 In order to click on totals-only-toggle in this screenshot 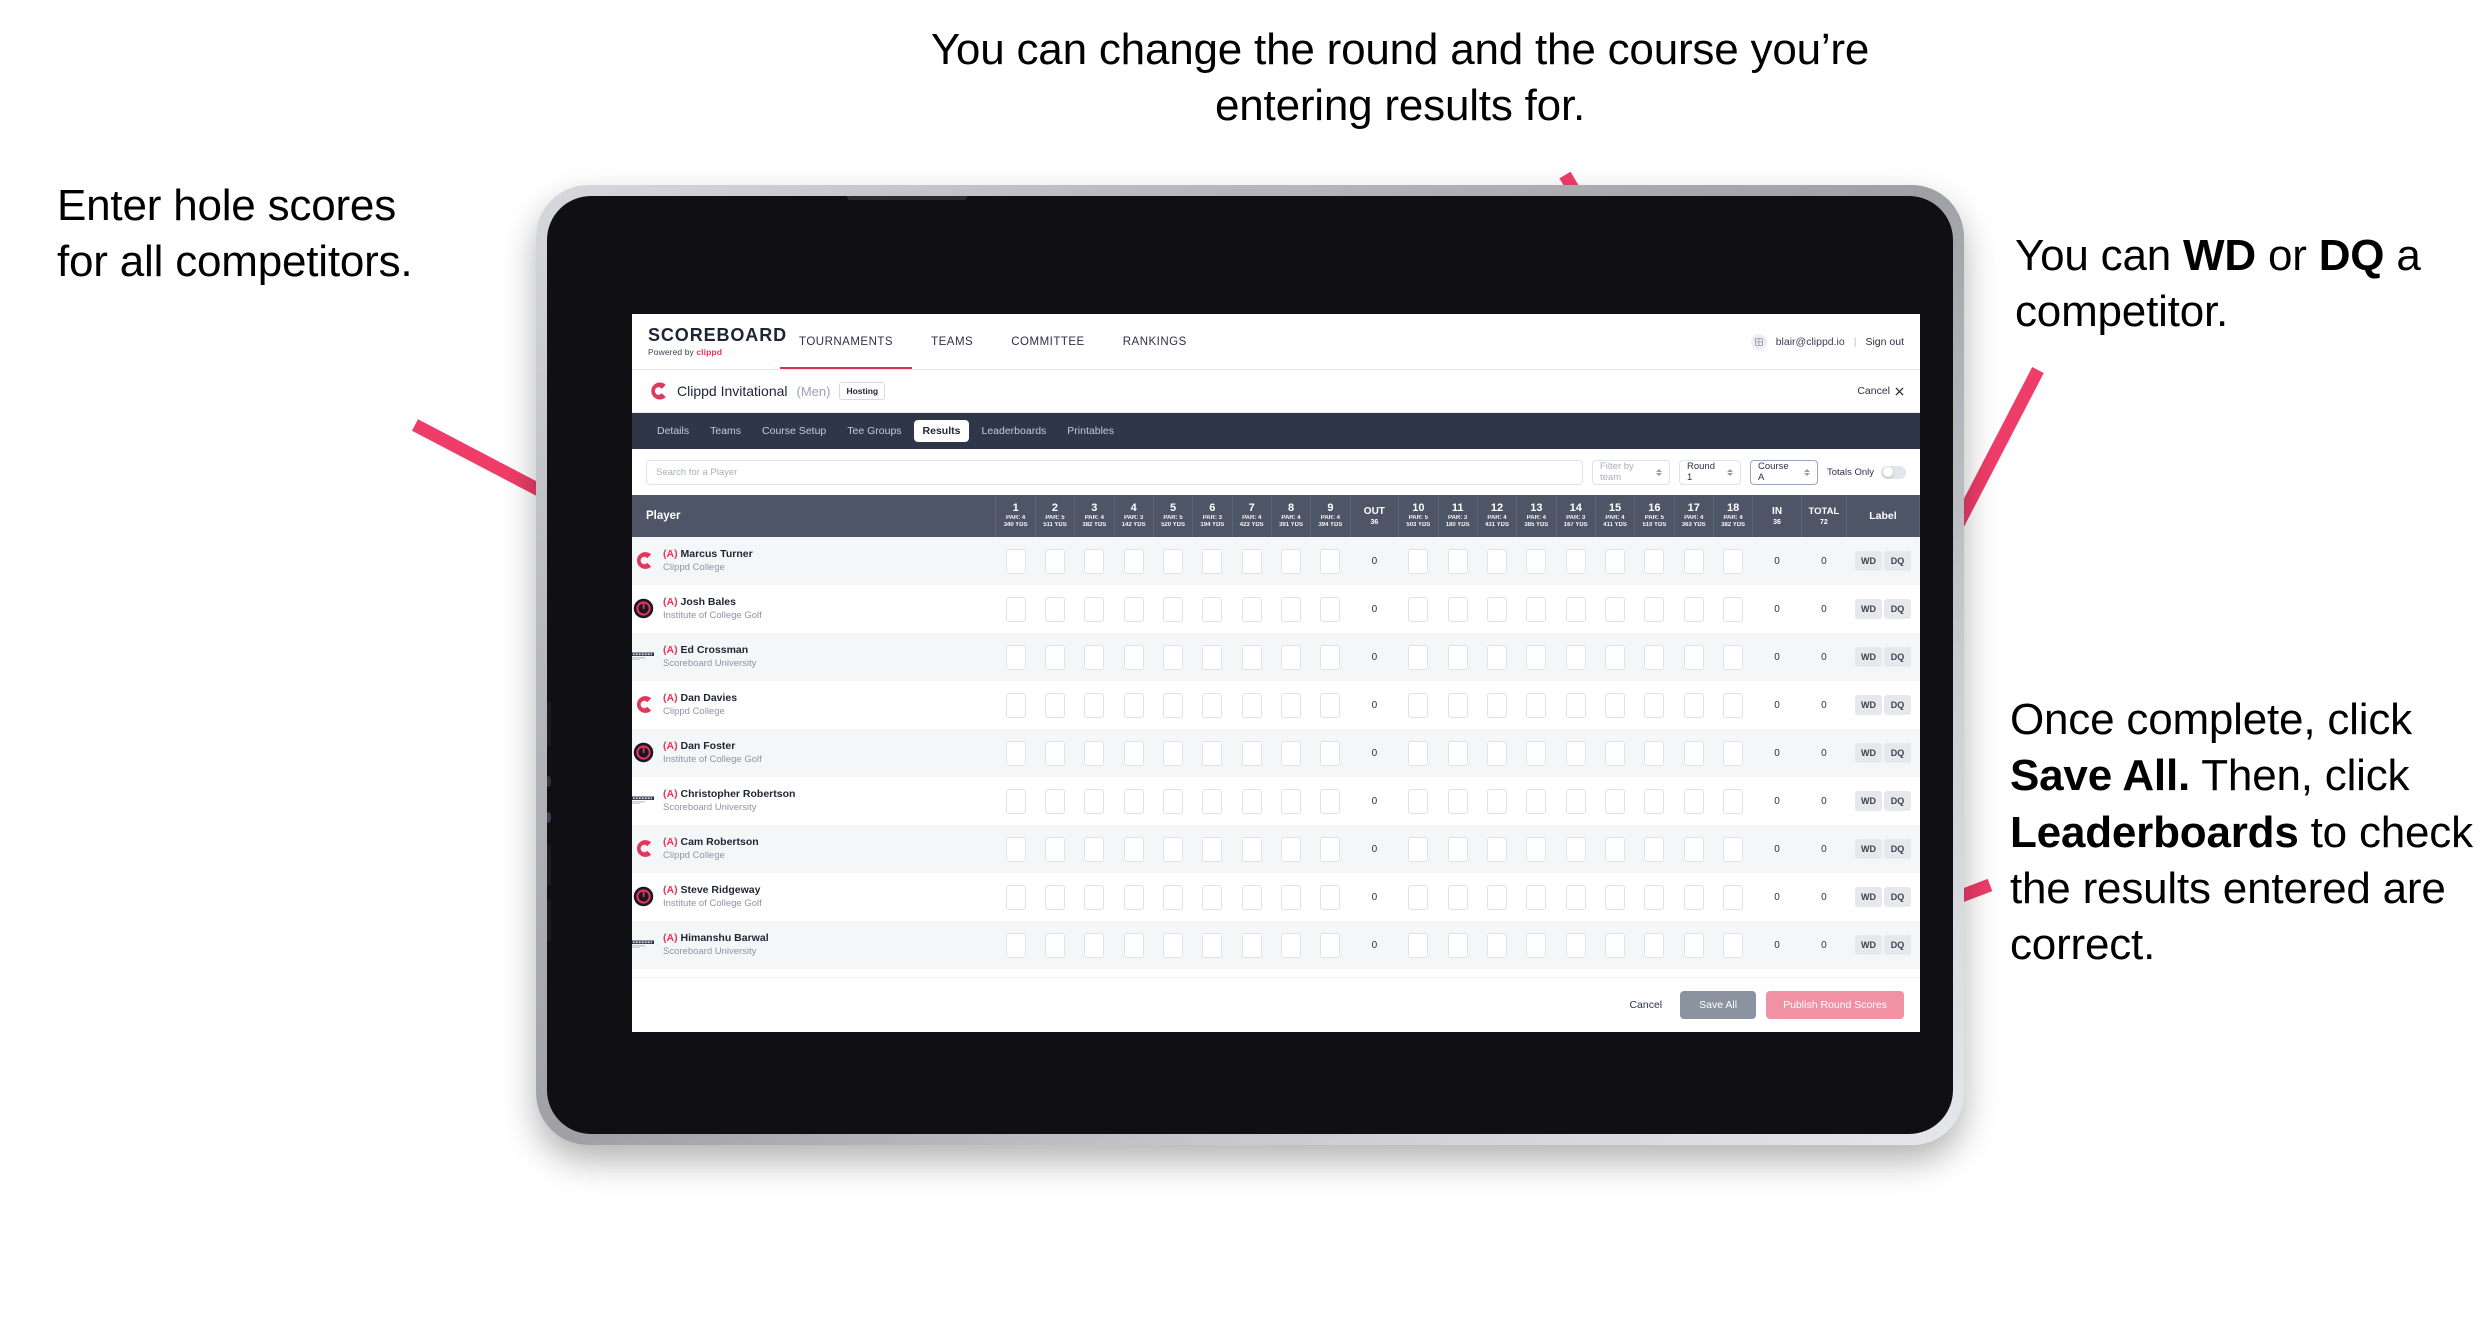, I will do `click(1893, 472)`.